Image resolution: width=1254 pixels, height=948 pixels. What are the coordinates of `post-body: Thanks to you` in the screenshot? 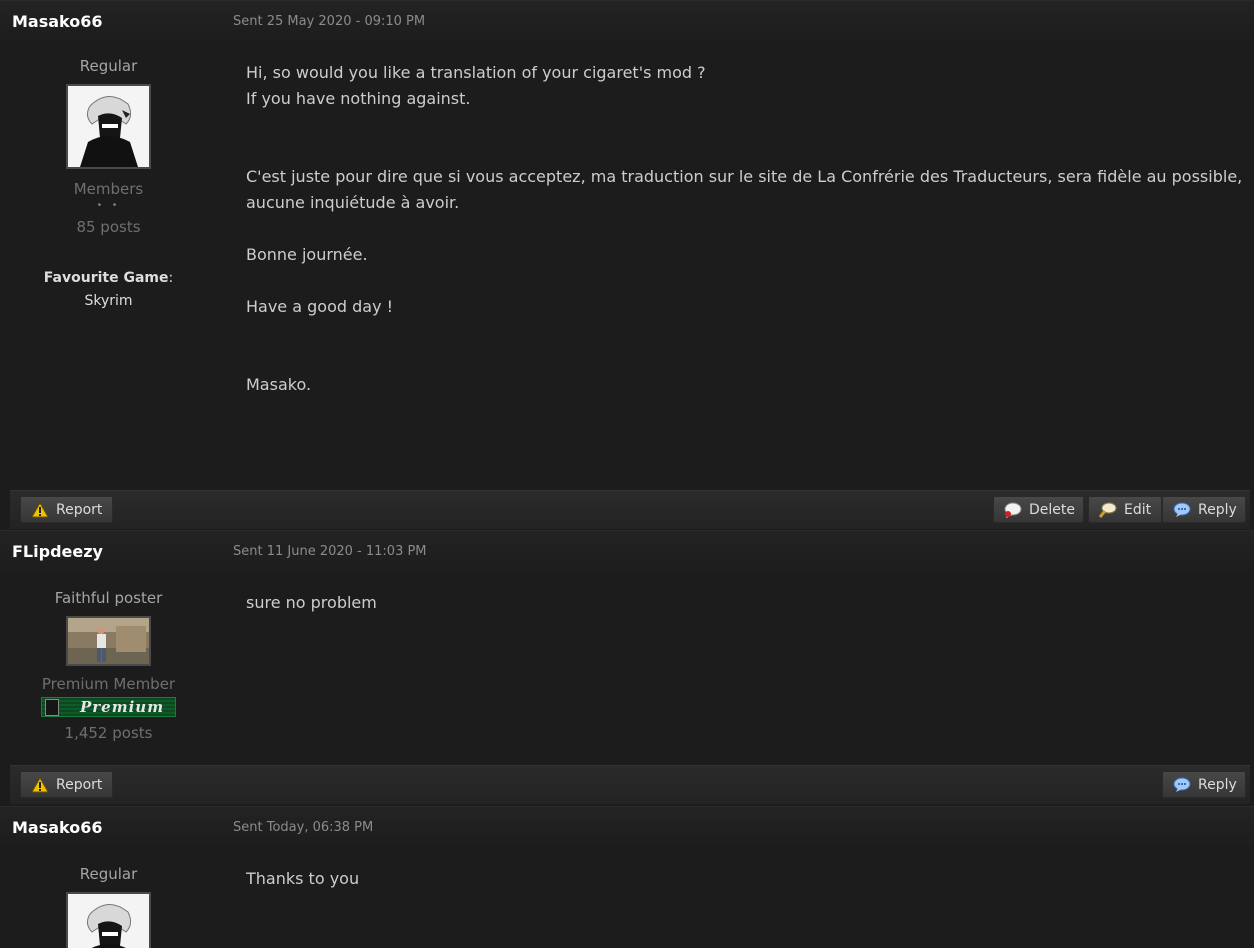 It's located at (746, 879).